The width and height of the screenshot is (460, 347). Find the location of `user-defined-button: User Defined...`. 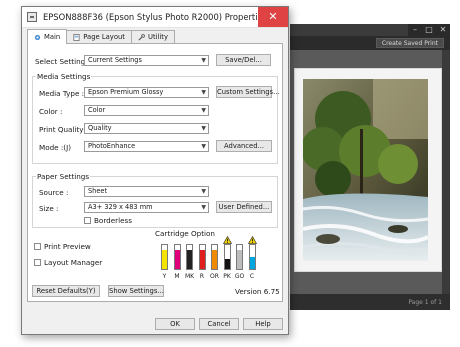

user-defined-button: User Defined... is located at coordinates (244, 207).